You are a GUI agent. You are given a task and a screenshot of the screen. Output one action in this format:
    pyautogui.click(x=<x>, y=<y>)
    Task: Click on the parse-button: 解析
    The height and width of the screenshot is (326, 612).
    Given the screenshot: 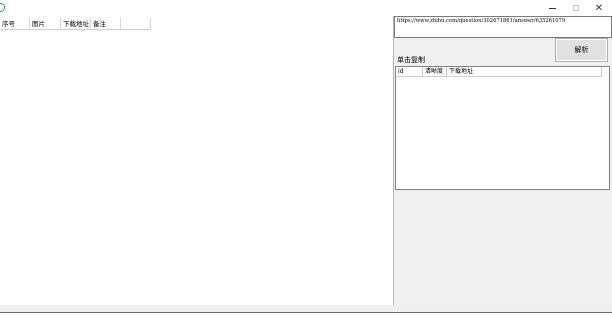 What is the action you would take?
    pyautogui.click(x=581, y=50)
    